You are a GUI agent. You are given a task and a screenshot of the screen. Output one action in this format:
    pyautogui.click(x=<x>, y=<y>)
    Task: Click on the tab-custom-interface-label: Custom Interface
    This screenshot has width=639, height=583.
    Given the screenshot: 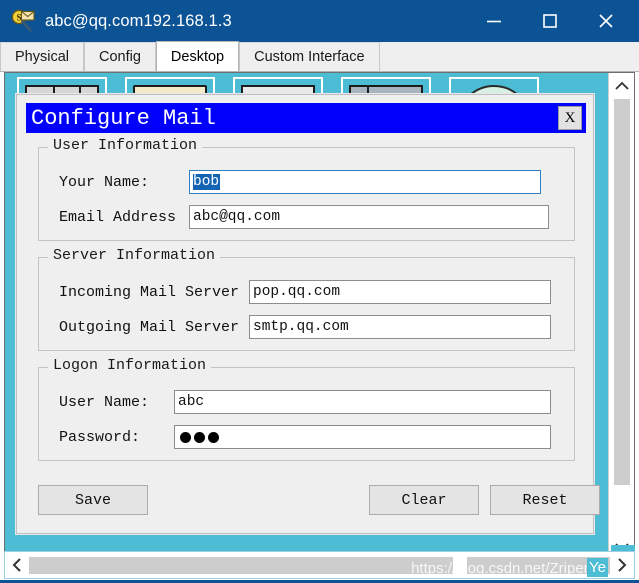 What is the action you would take?
    pyautogui.click(x=309, y=57)
    